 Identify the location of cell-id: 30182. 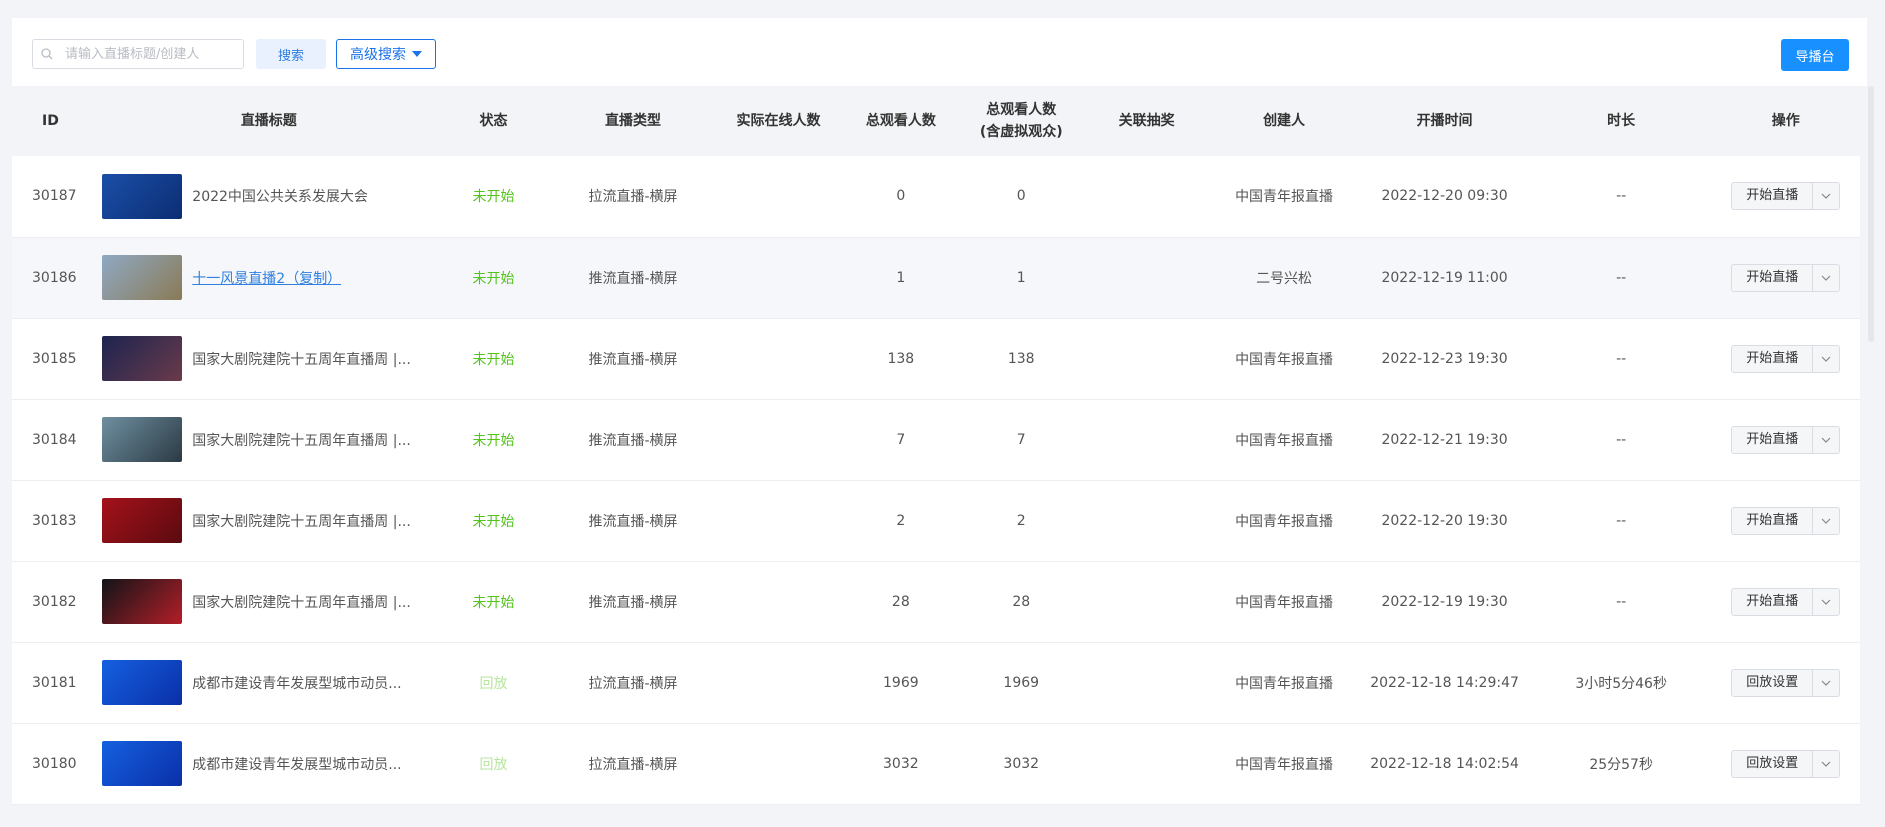
(54, 601).